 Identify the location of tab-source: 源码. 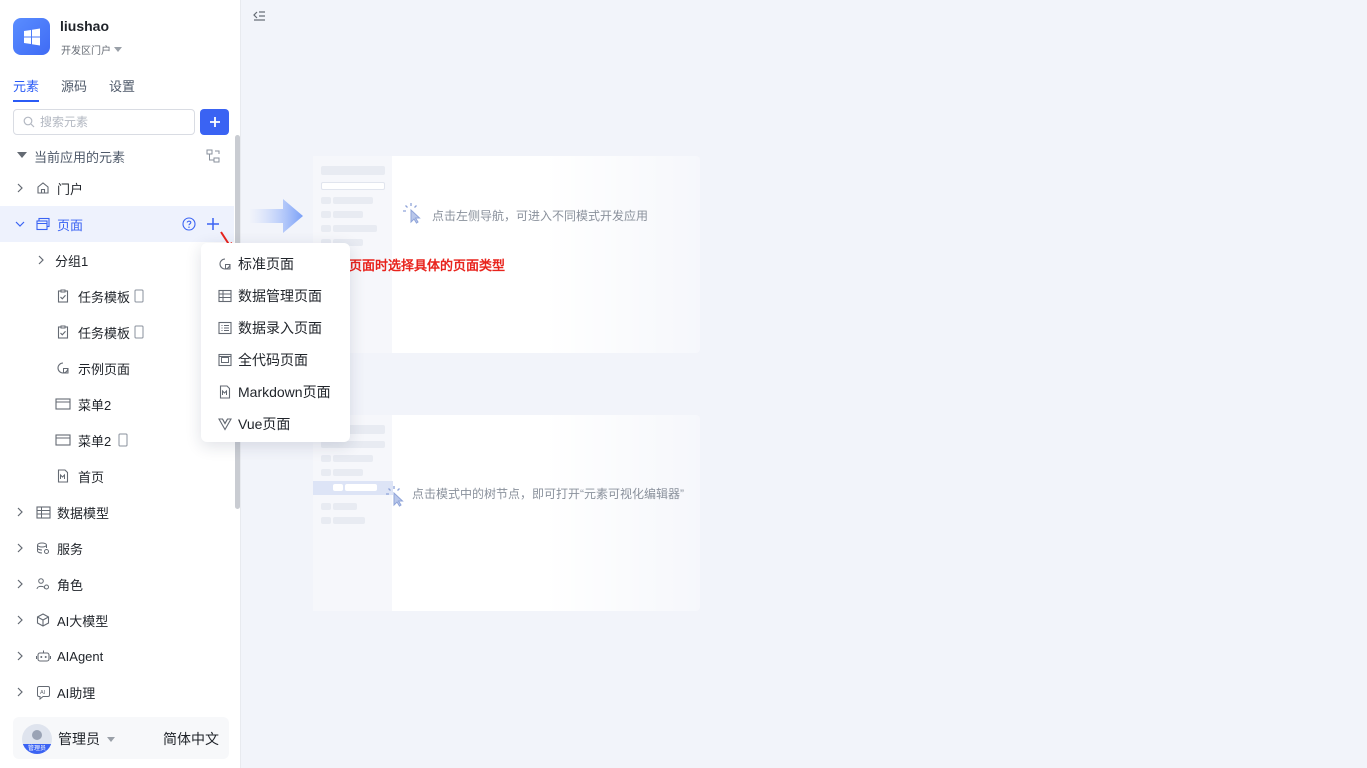
(74, 89).